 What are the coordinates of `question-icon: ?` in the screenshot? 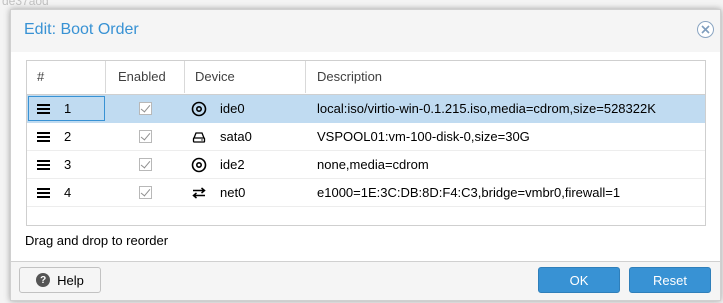 It's located at (43, 280).